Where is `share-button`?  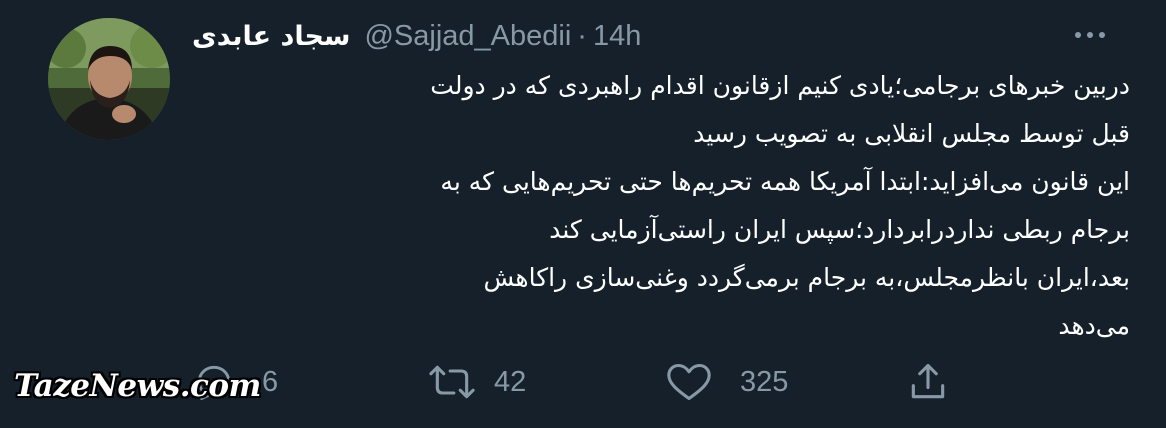 share-button is located at coordinates (928, 382).